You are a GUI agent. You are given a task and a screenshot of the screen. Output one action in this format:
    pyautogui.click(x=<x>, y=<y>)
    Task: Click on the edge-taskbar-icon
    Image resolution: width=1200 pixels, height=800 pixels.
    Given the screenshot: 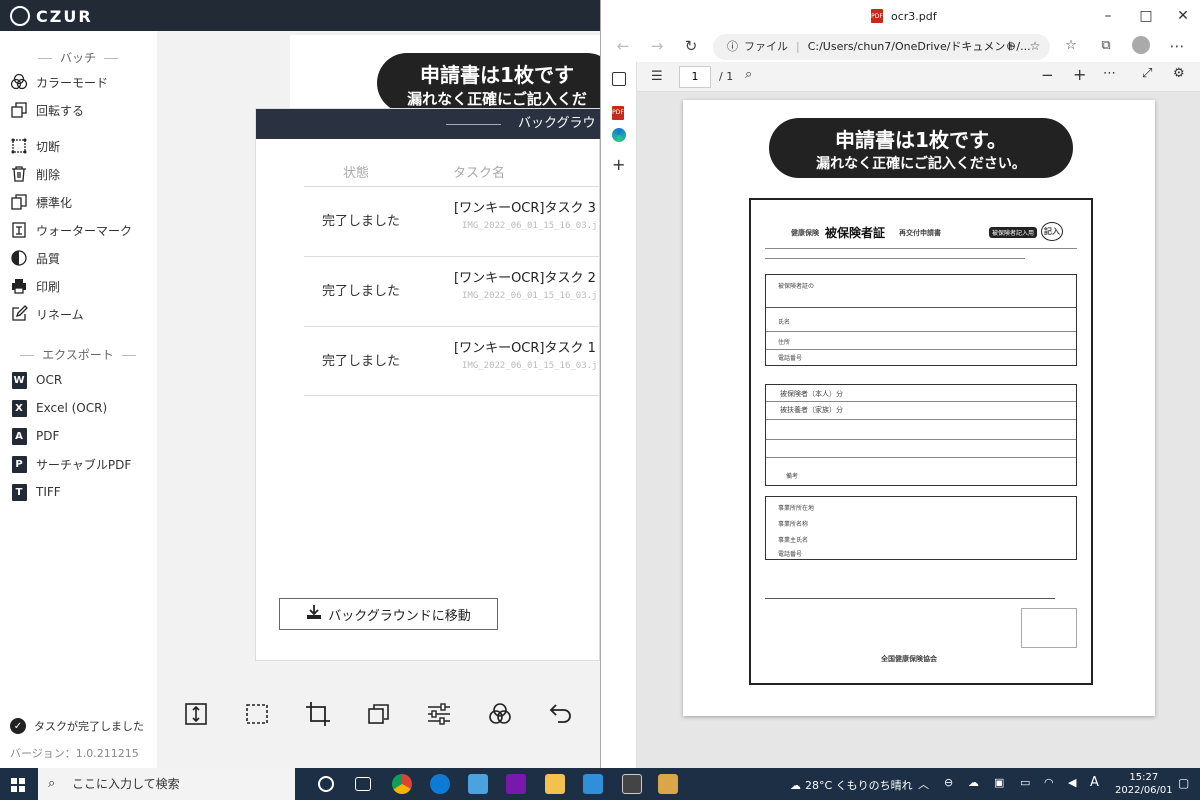 What is the action you would take?
    pyautogui.click(x=440, y=784)
    